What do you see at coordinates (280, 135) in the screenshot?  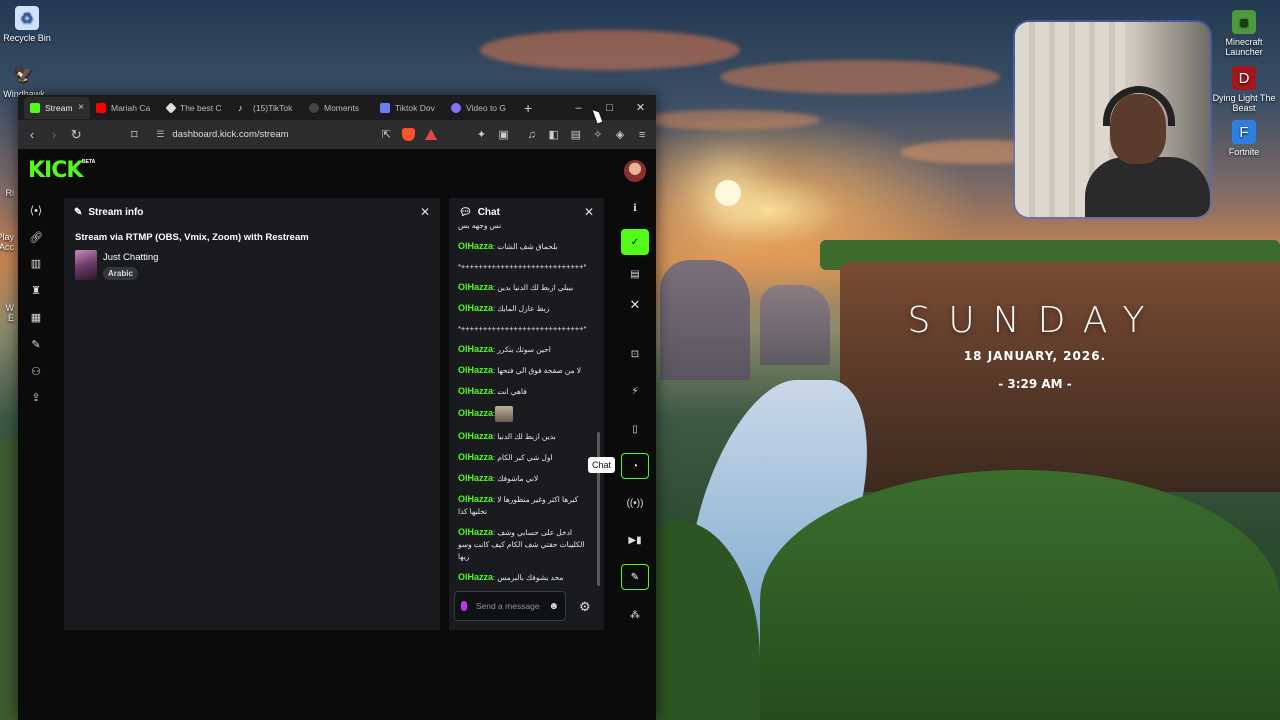 I see `url-field: ☰ dashboard.kick.com/stream` at bounding box center [280, 135].